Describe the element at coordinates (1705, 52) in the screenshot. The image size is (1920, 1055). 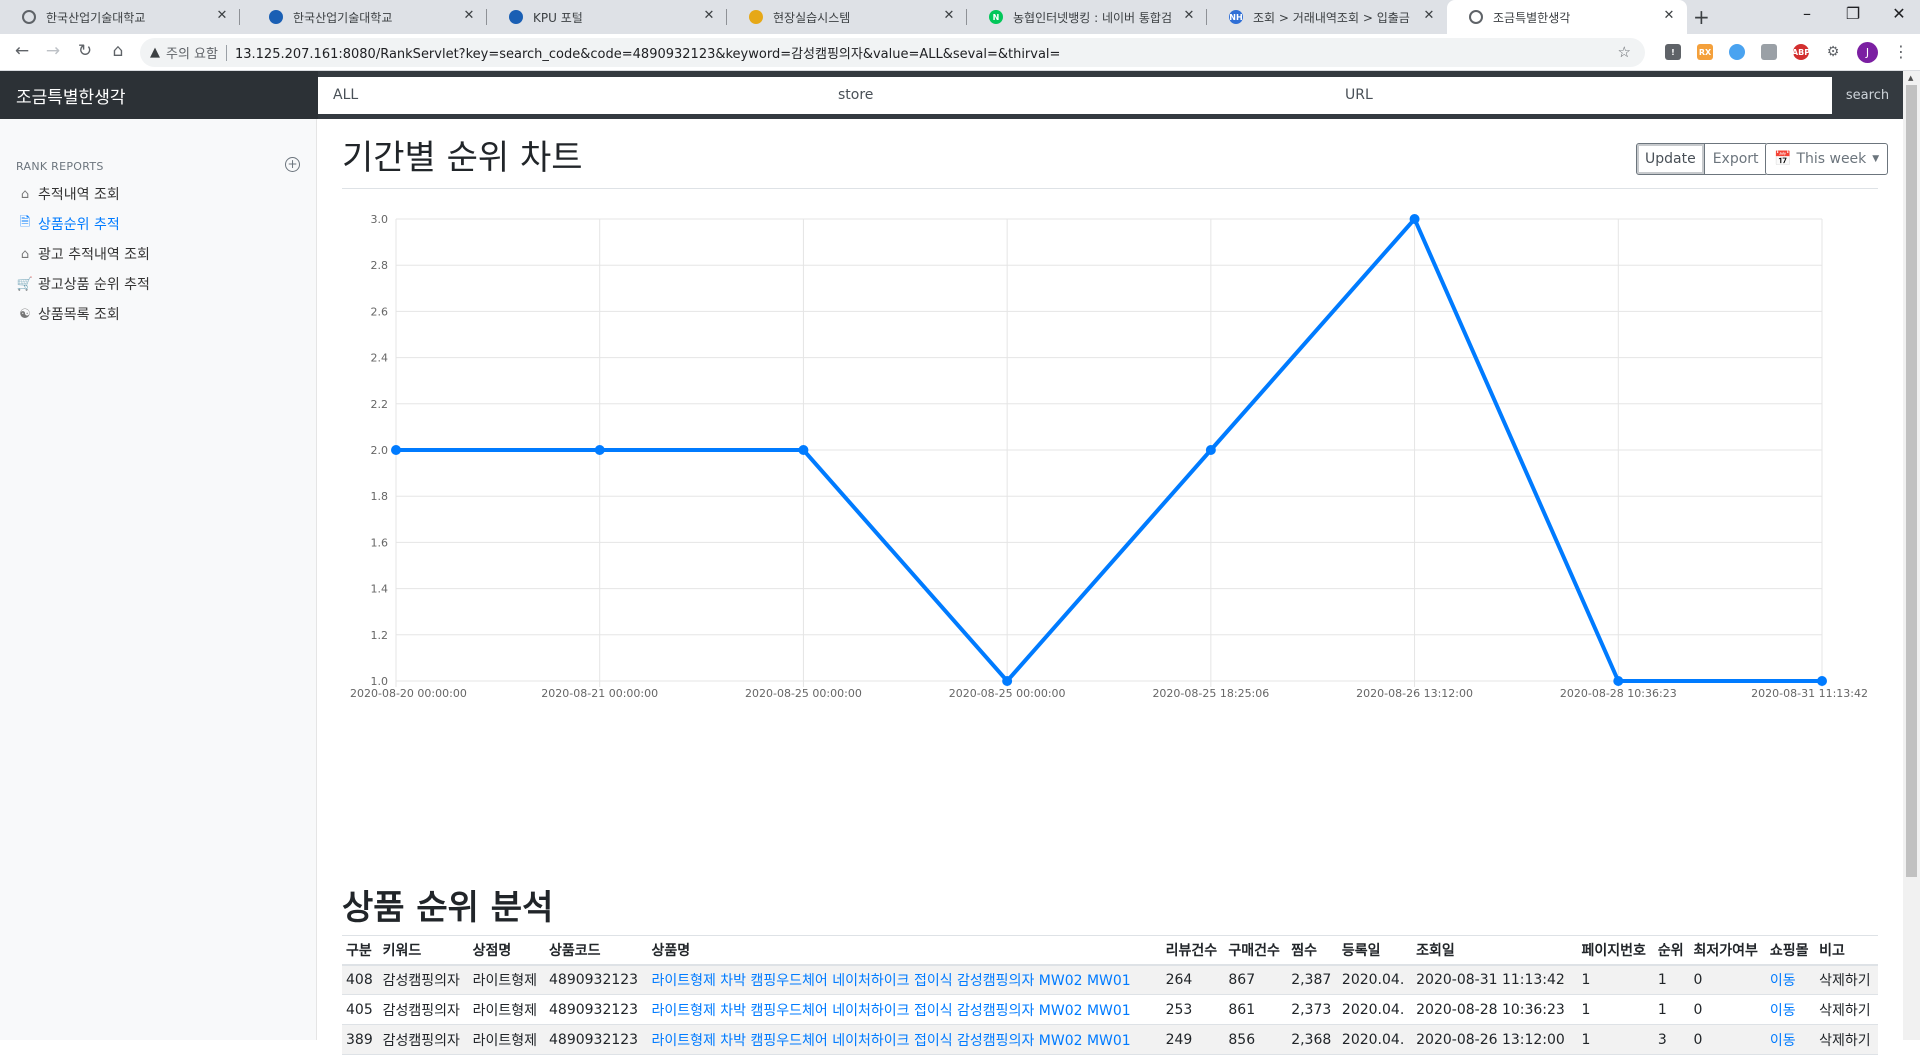
I see `extension-rx-icon: RX` at that location.